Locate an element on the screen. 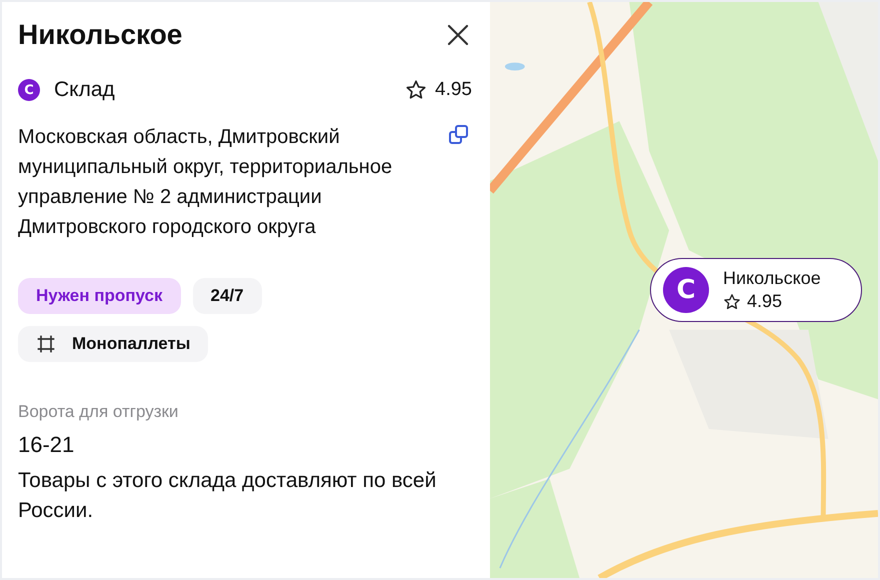  field-label: Ворота для отгрузки is located at coordinates (99, 412).